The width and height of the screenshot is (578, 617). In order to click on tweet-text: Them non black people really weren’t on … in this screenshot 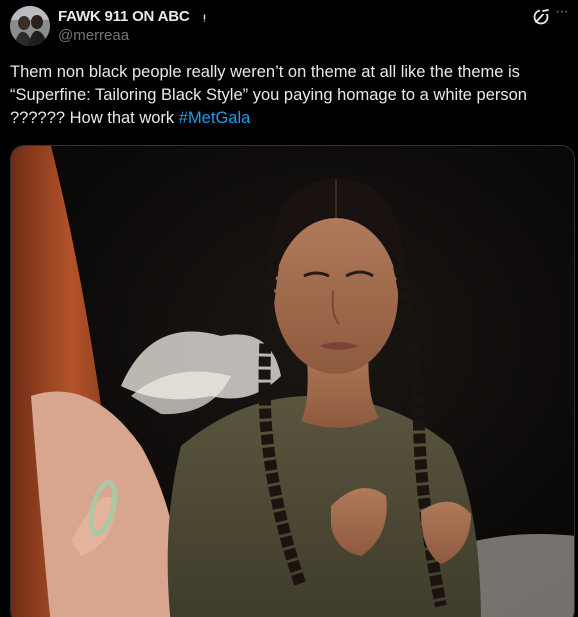, I will do `click(291, 95)`.